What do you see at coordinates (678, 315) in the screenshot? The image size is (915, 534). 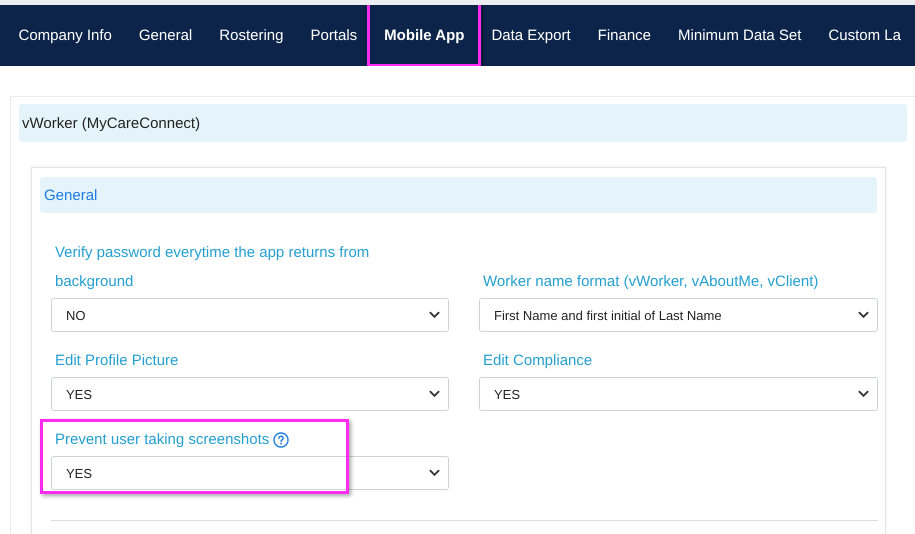 I see `dropdown: First Name and first initial of Last Name` at bounding box center [678, 315].